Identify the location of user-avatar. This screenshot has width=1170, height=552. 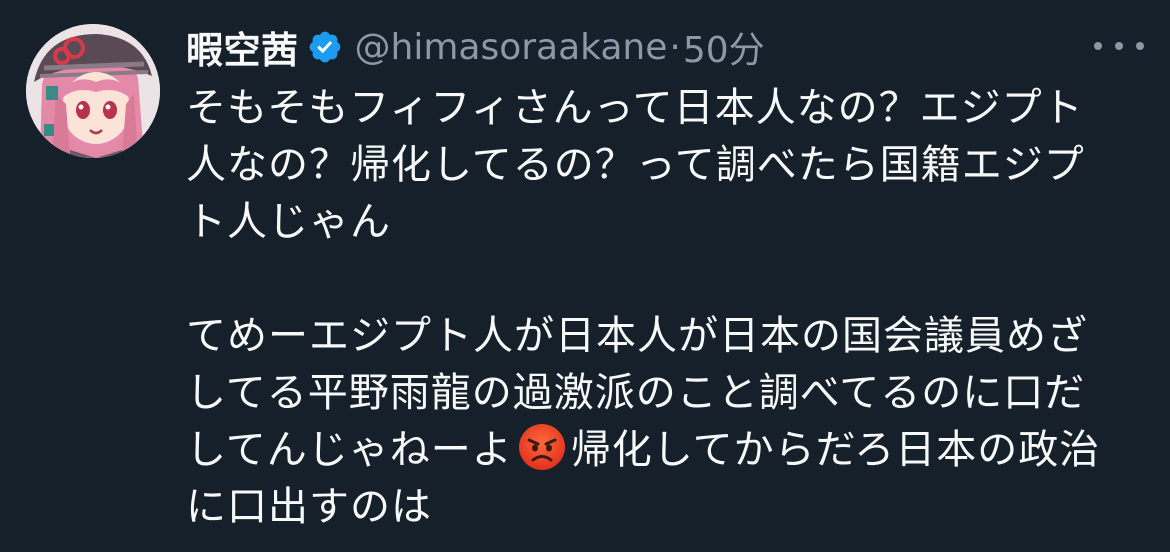
(93, 91).